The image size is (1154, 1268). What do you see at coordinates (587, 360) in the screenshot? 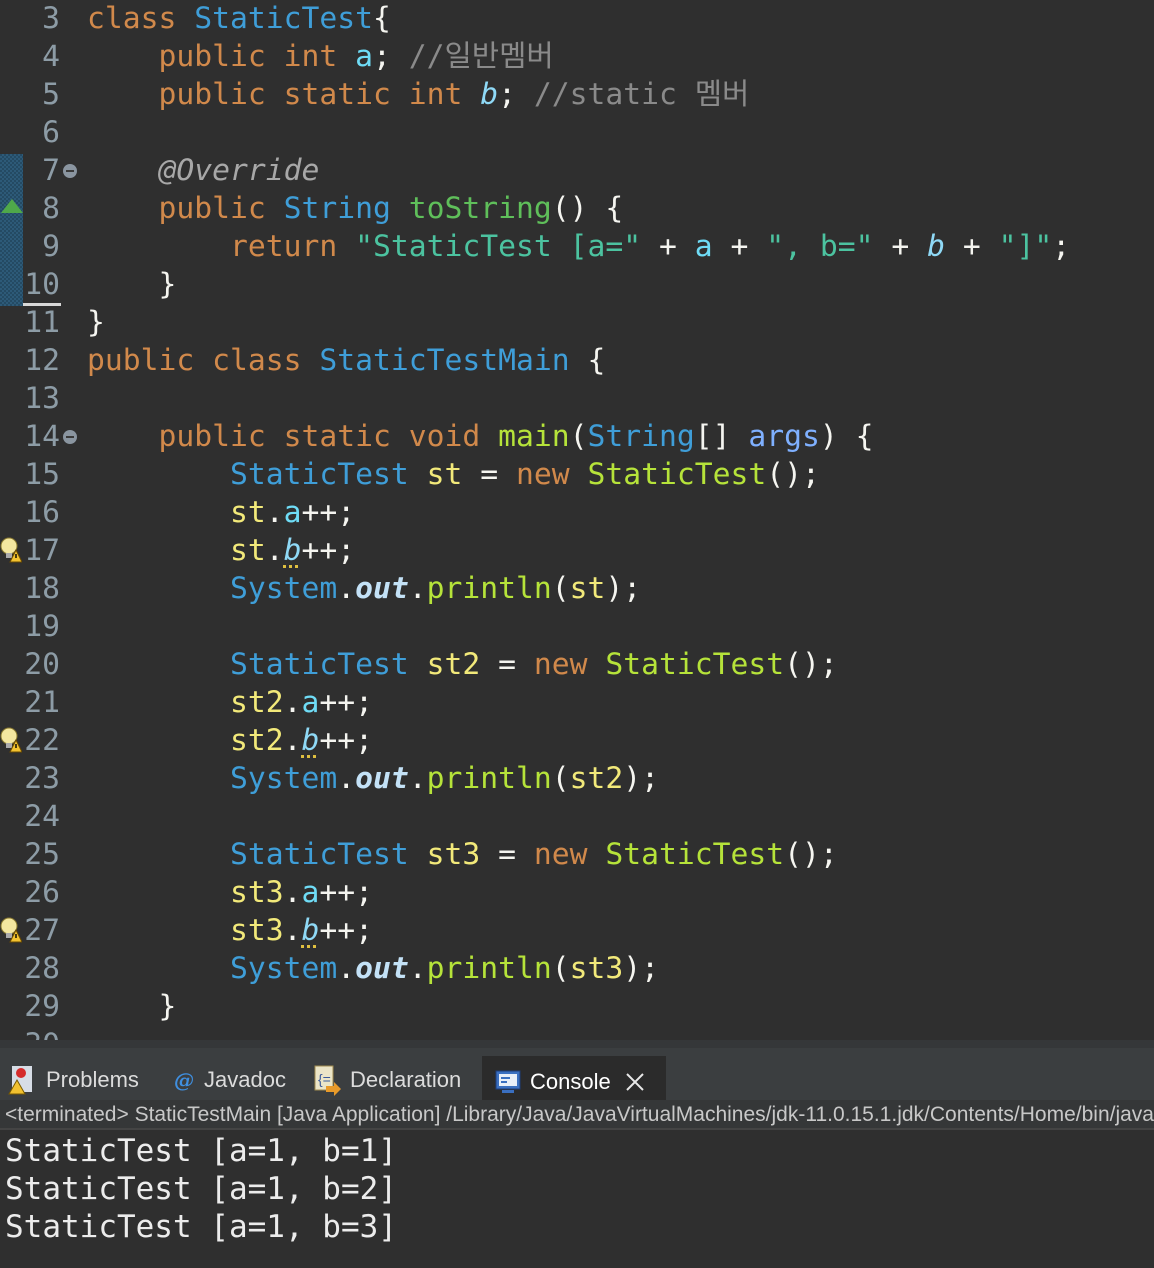
I see `code-token: {` at bounding box center [587, 360].